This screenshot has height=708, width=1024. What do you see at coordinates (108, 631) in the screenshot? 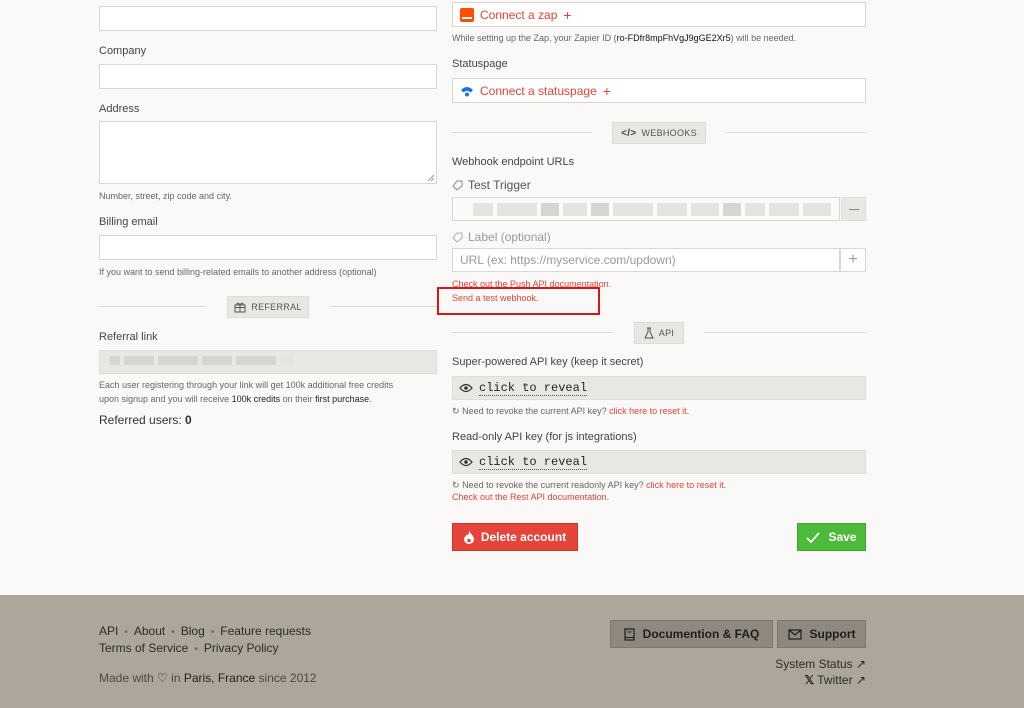
I see `footer-link-api: API` at bounding box center [108, 631].